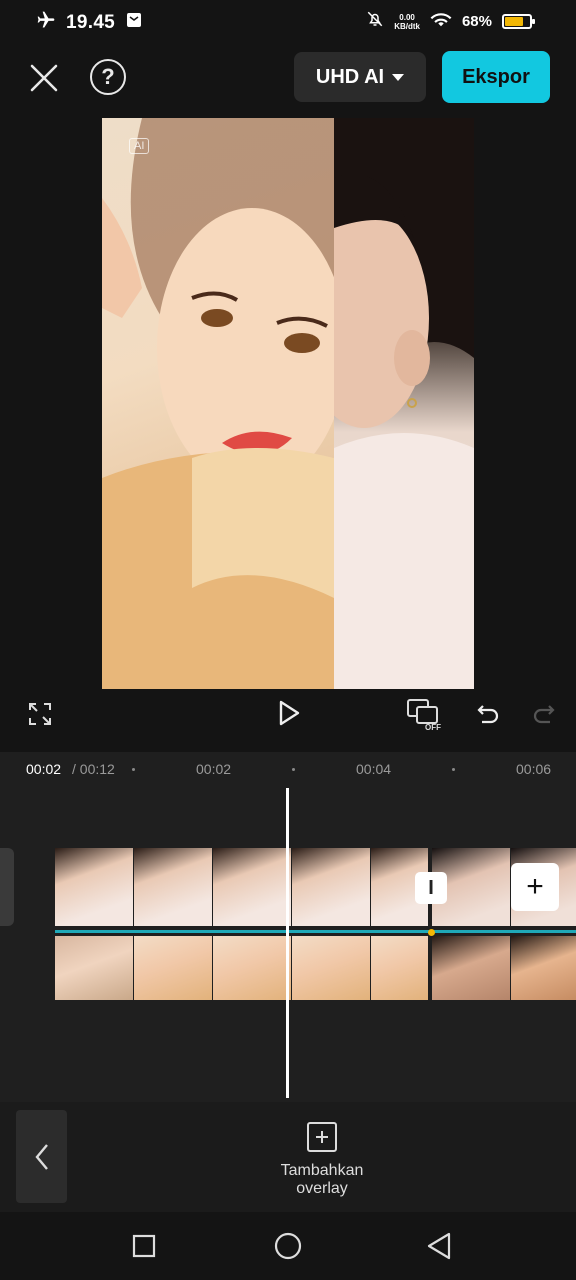 This screenshot has width=576, height=1280. I want to click on status-right: 0.00 KB/dtk 68%, so click(450, 21).